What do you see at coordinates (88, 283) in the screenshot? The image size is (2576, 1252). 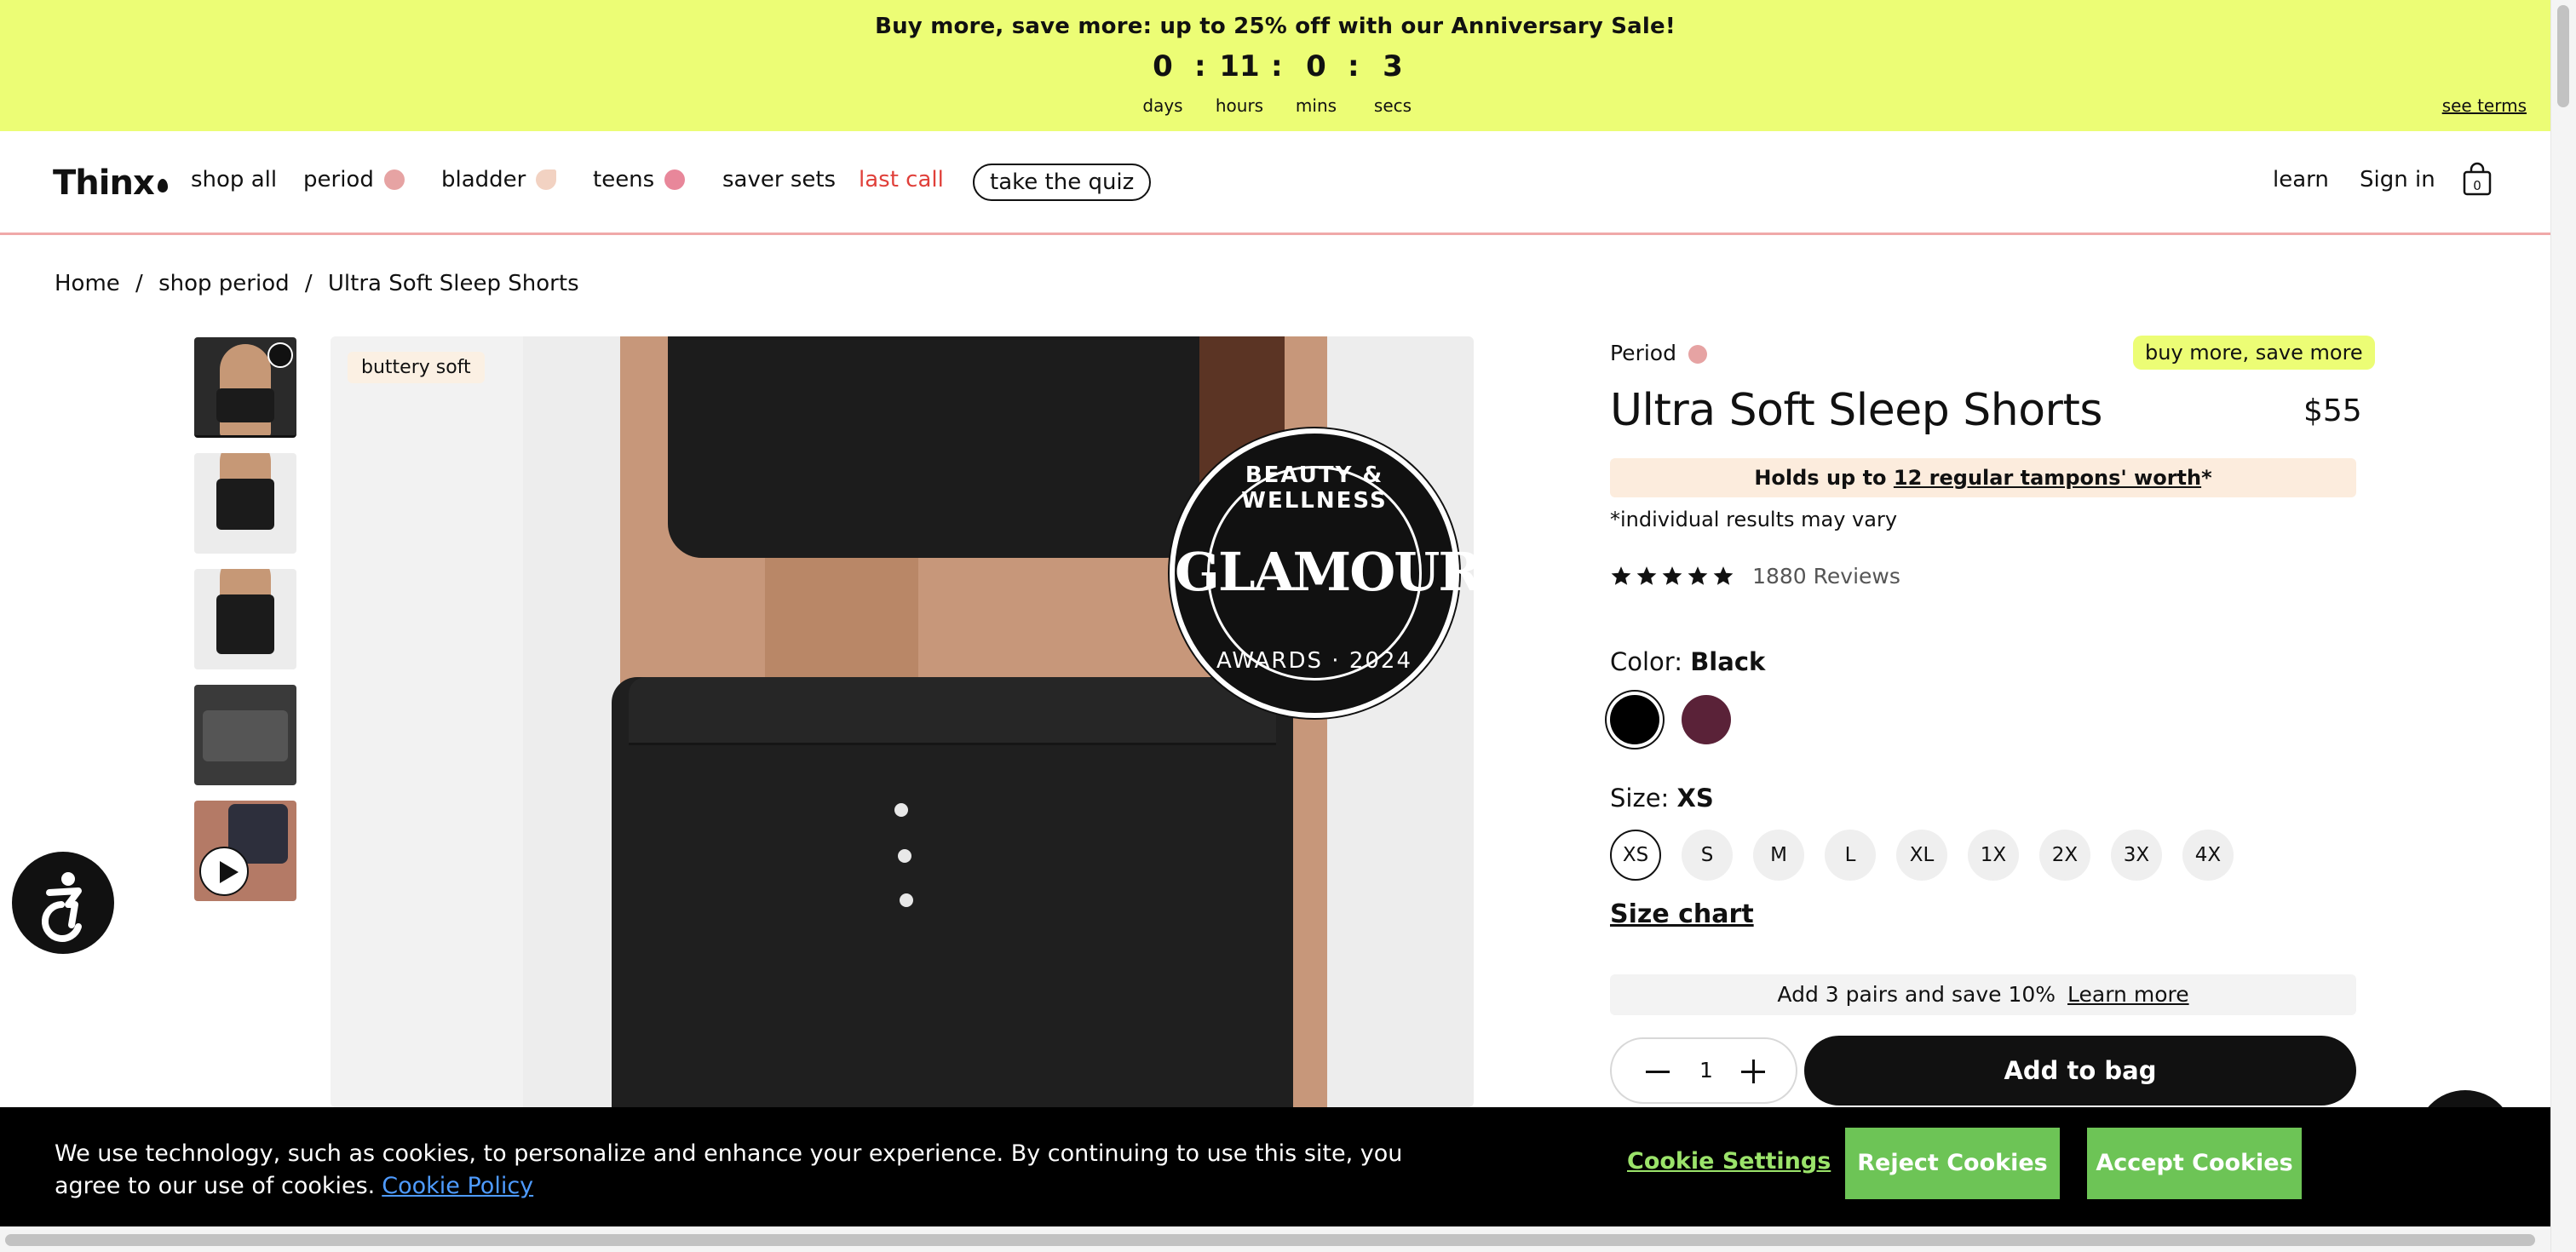 I see `breadcrumb-home: Home` at bounding box center [88, 283].